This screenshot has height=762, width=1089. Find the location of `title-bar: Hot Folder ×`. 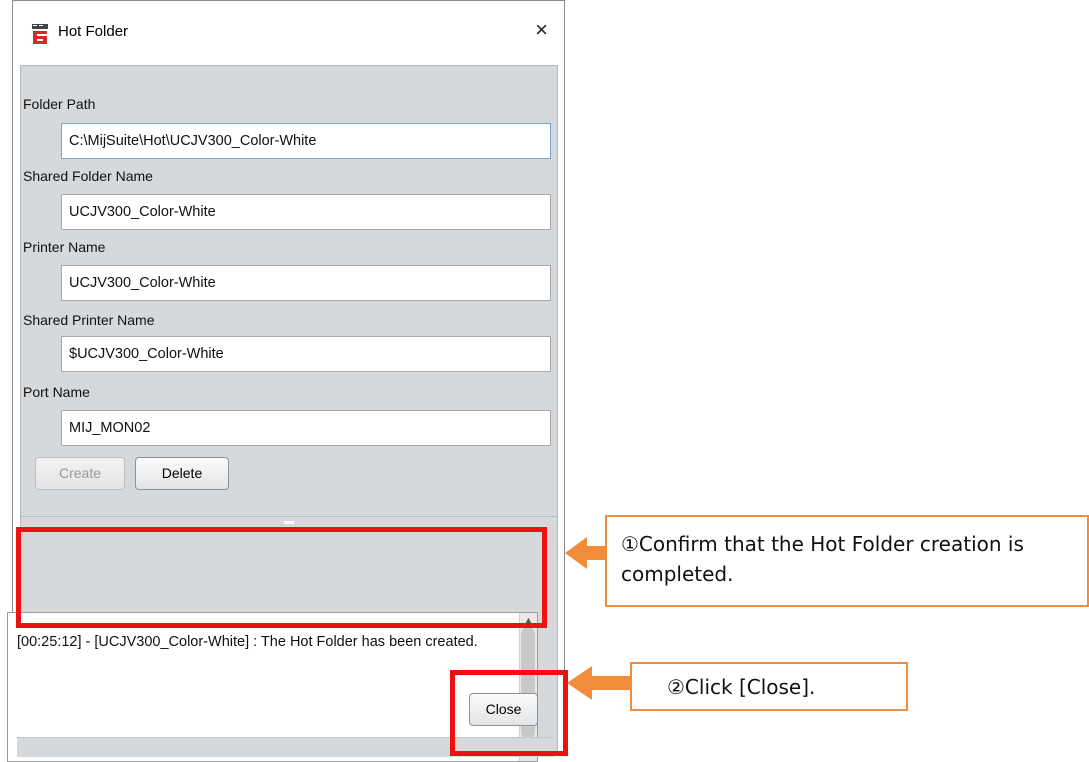

title-bar: Hot Folder × is located at coordinates (288, 33).